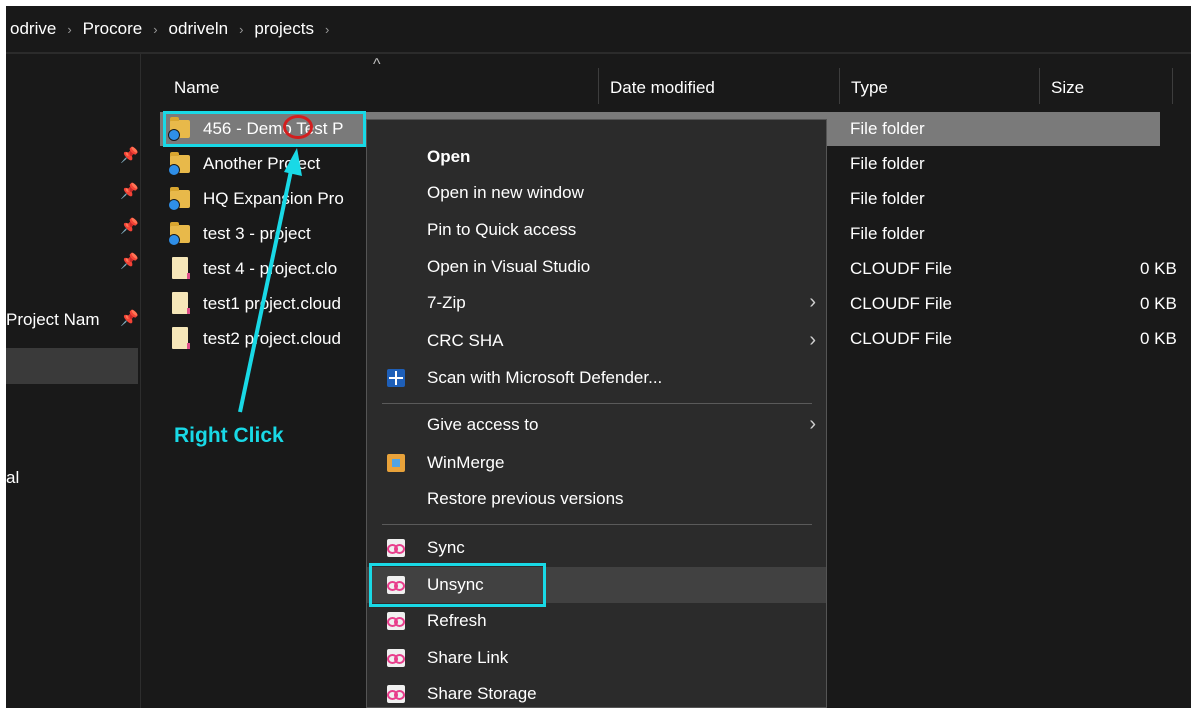 The width and height of the screenshot is (1191, 708). Describe the element at coordinates (509, 266) in the screenshot. I see `menu-item-label: Open in Visual Studio` at that location.